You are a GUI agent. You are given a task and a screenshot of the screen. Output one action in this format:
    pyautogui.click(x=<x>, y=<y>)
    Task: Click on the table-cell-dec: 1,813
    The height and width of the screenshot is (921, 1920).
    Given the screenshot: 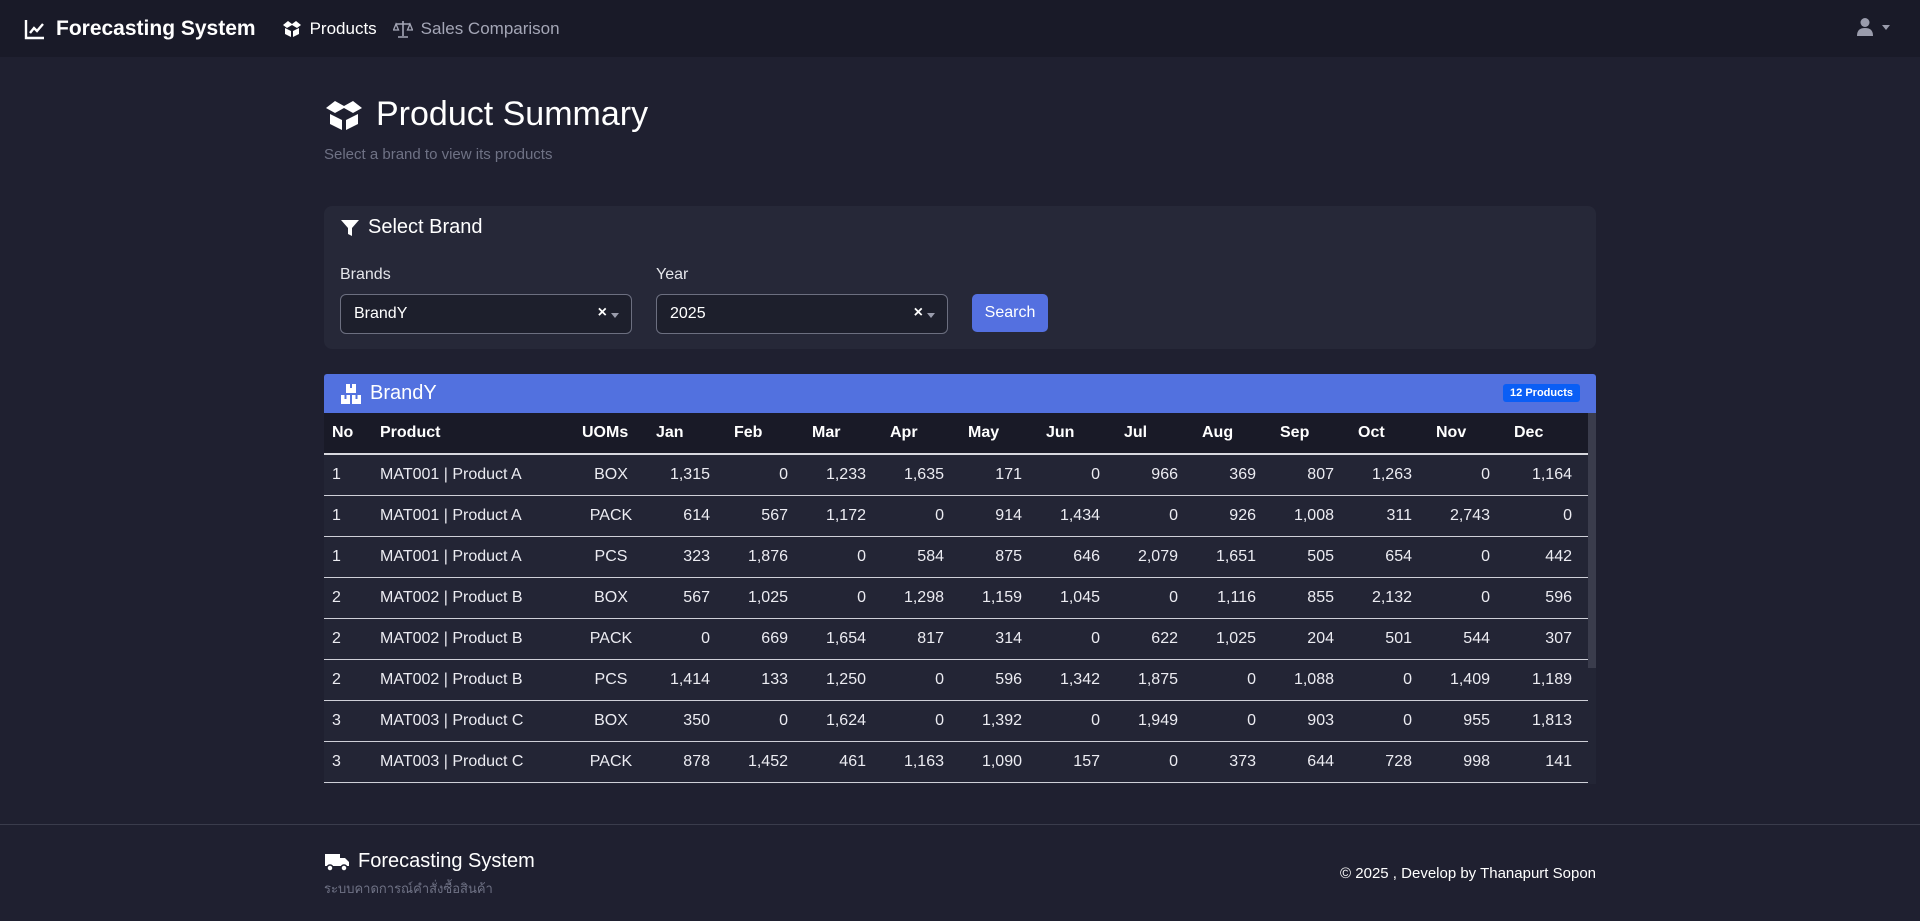 What is the action you would take?
    pyautogui.click(x=1547, y=721)
    